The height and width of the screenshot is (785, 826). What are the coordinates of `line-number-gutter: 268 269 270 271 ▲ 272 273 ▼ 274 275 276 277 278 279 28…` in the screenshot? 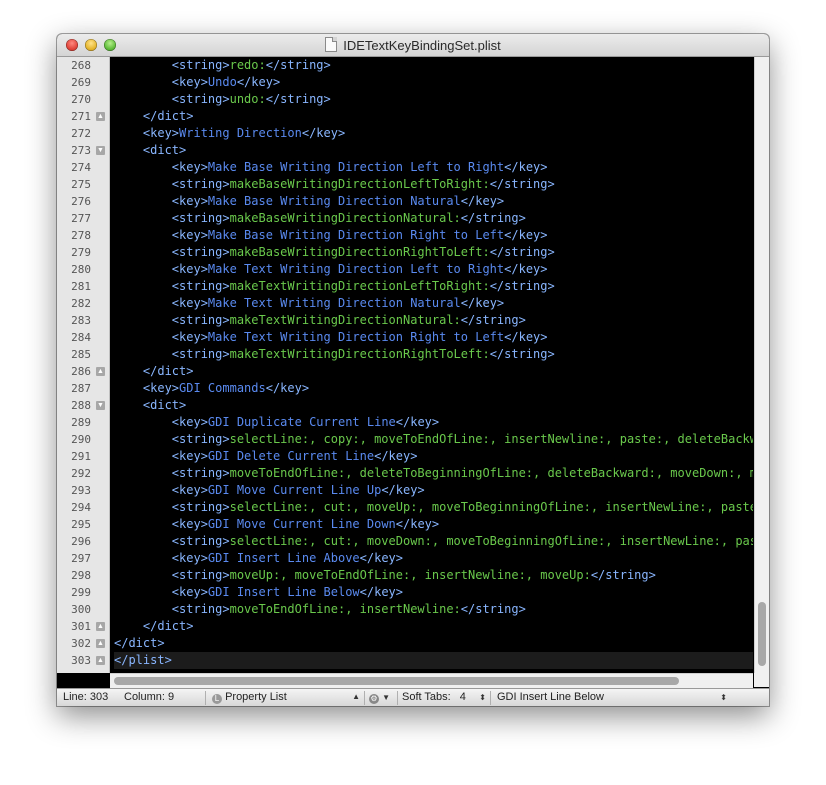 It's located at (83, 365).